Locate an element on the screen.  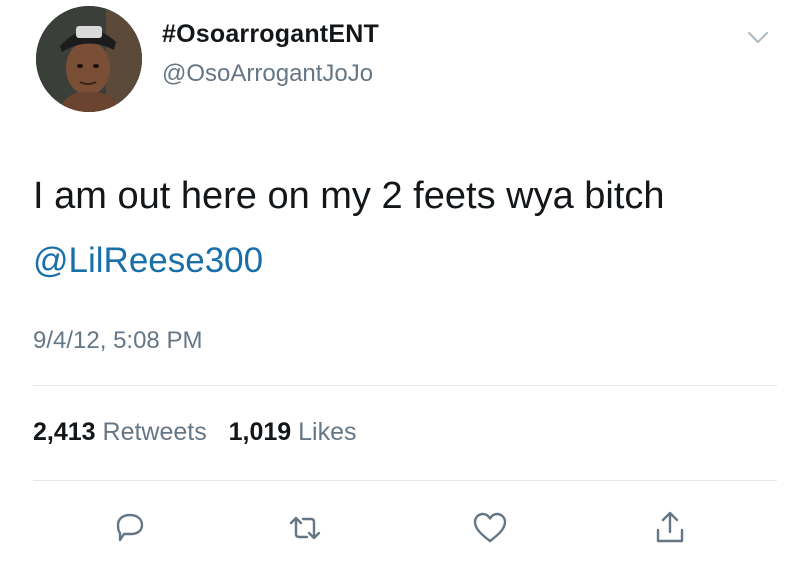
tweet-stats: 2,413 Retweets 1,019 Likes is located at coordinates (195, 432).